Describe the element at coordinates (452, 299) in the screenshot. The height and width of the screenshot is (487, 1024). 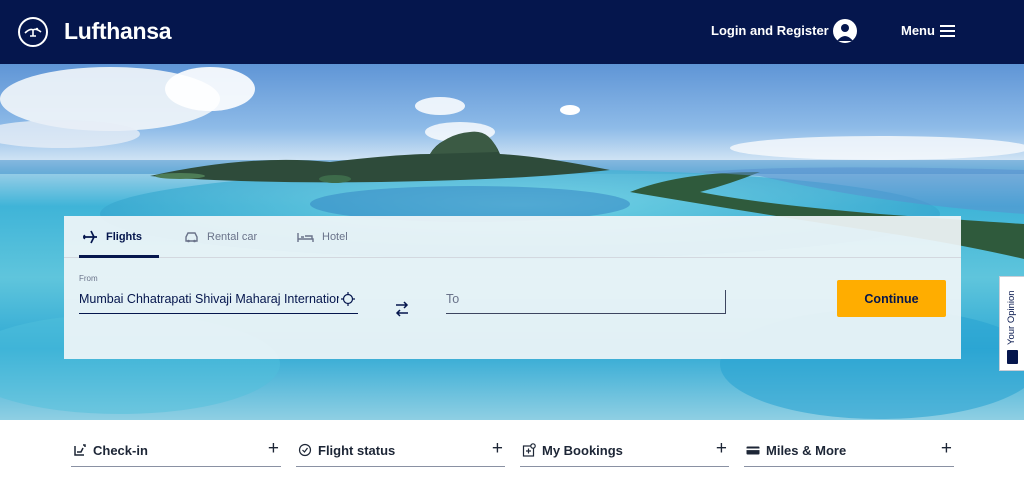
I see `to-input-placeholder: To` at that location.